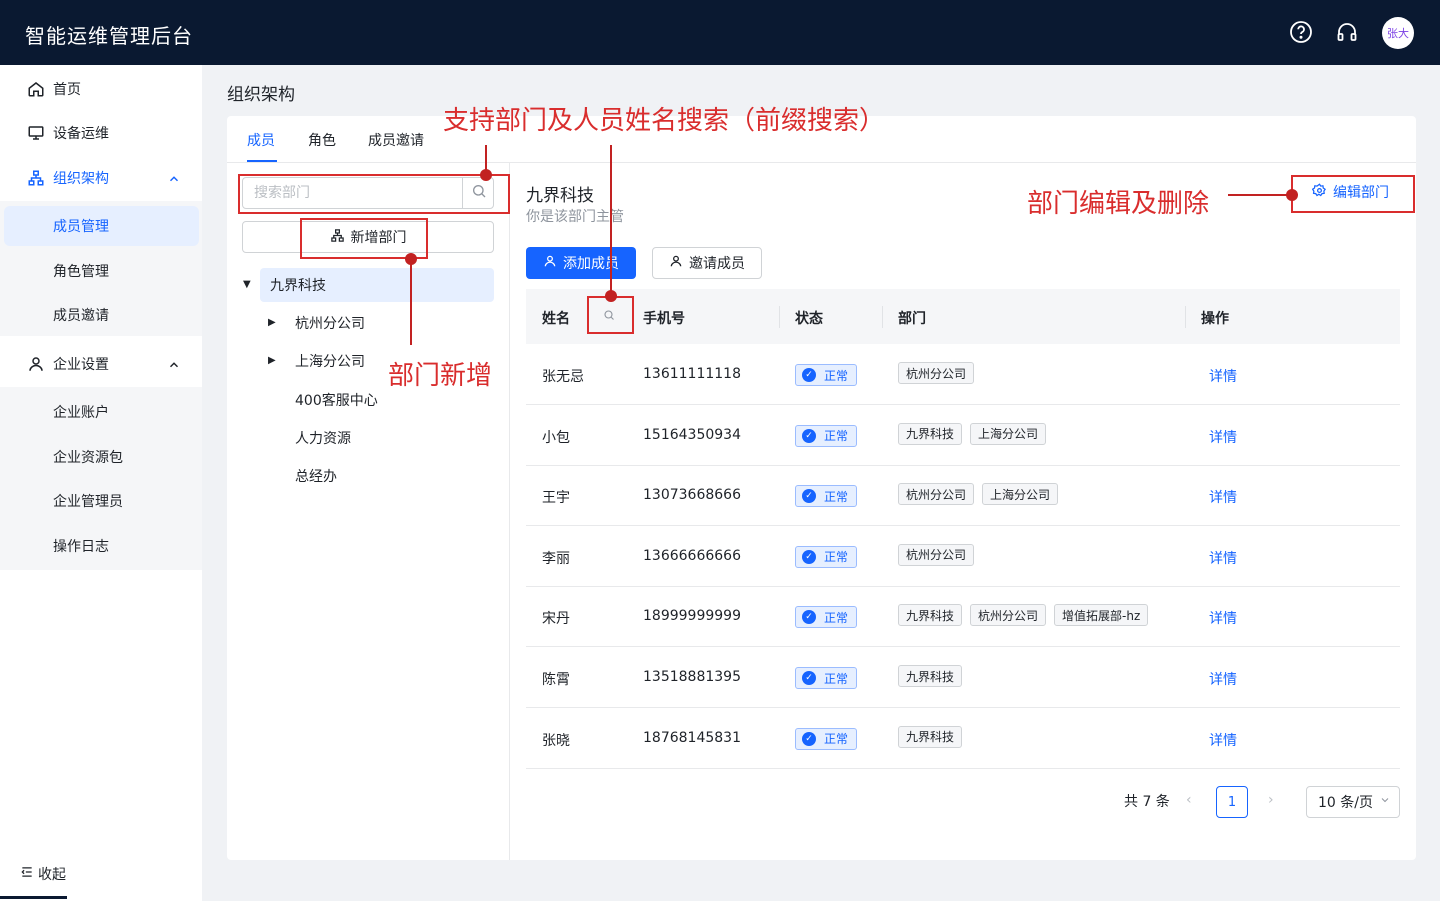  What do you see at coordinates (1347, 32) in the screenshot?
I see `headset-icon` at bounding box center [1347, 32].